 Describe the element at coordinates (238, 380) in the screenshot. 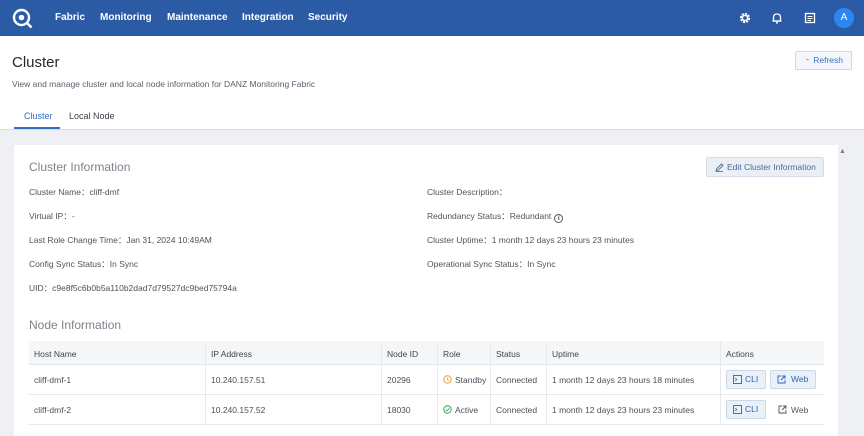

I see `ip-address-cell: 10.240.157.51` at that location.